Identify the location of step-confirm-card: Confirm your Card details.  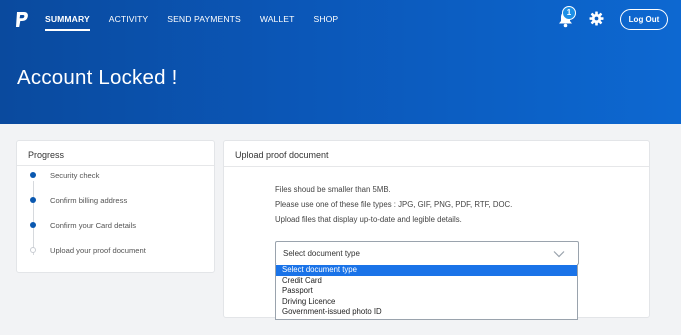
(83, 225).